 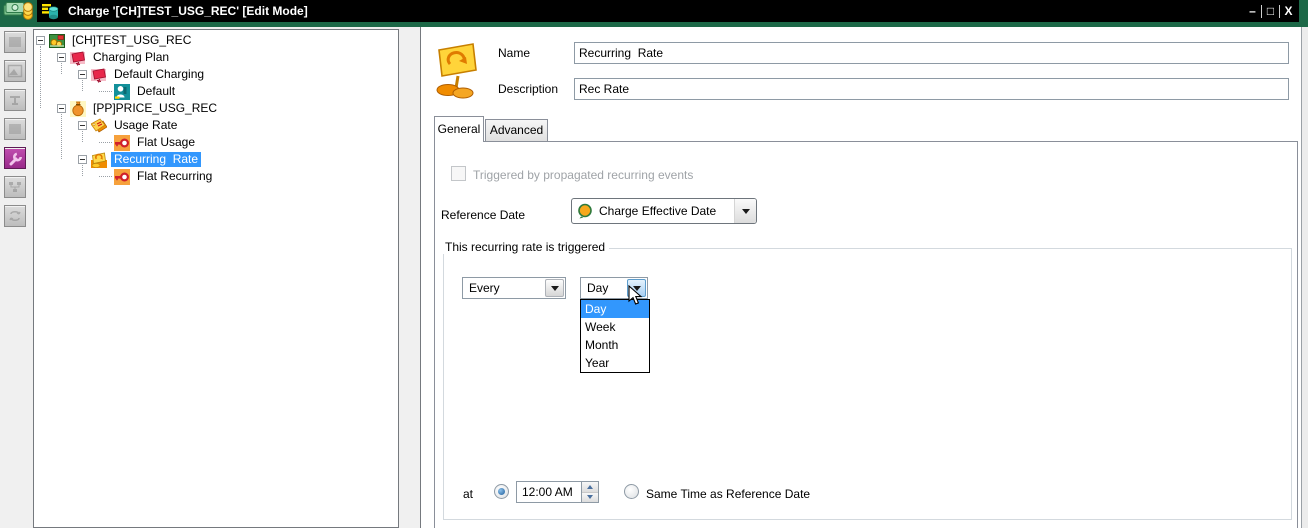 I want to click on picture-tool-icon, so click(x=15, y=71).